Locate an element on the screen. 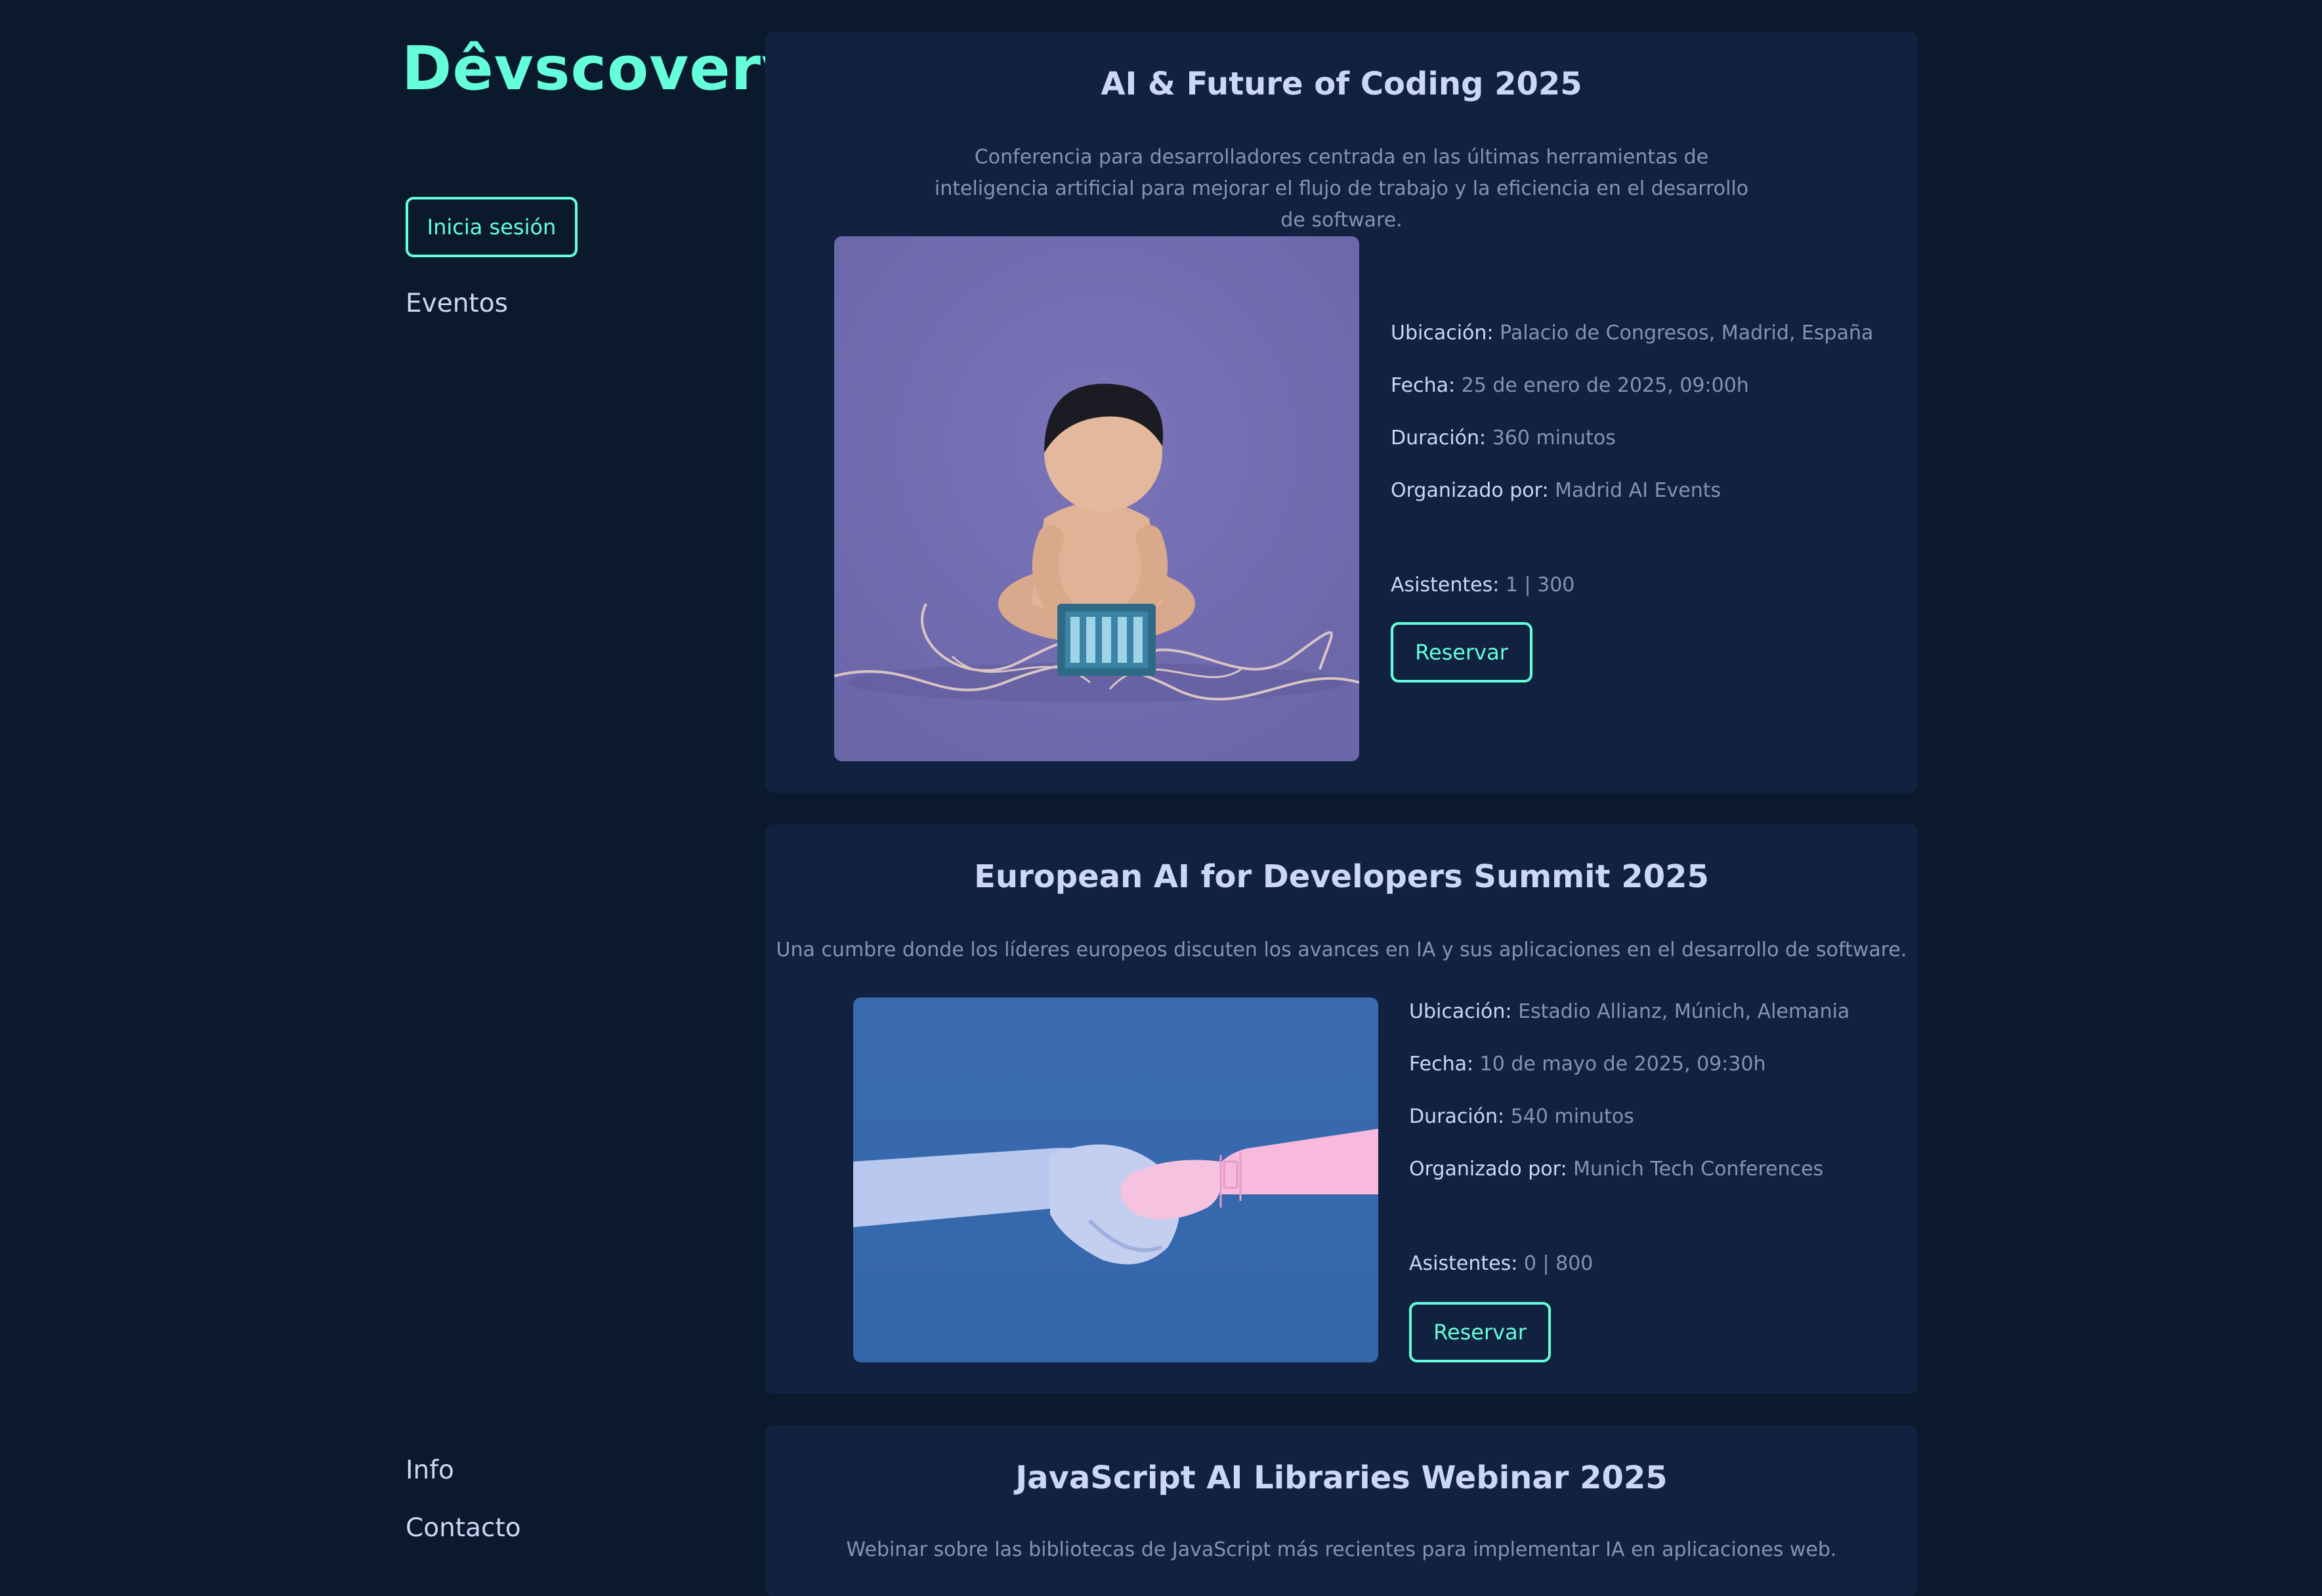  event-date: Fecha: 10 de mayo de 2025, 09:30h is located at coordinates (1587, 1064).